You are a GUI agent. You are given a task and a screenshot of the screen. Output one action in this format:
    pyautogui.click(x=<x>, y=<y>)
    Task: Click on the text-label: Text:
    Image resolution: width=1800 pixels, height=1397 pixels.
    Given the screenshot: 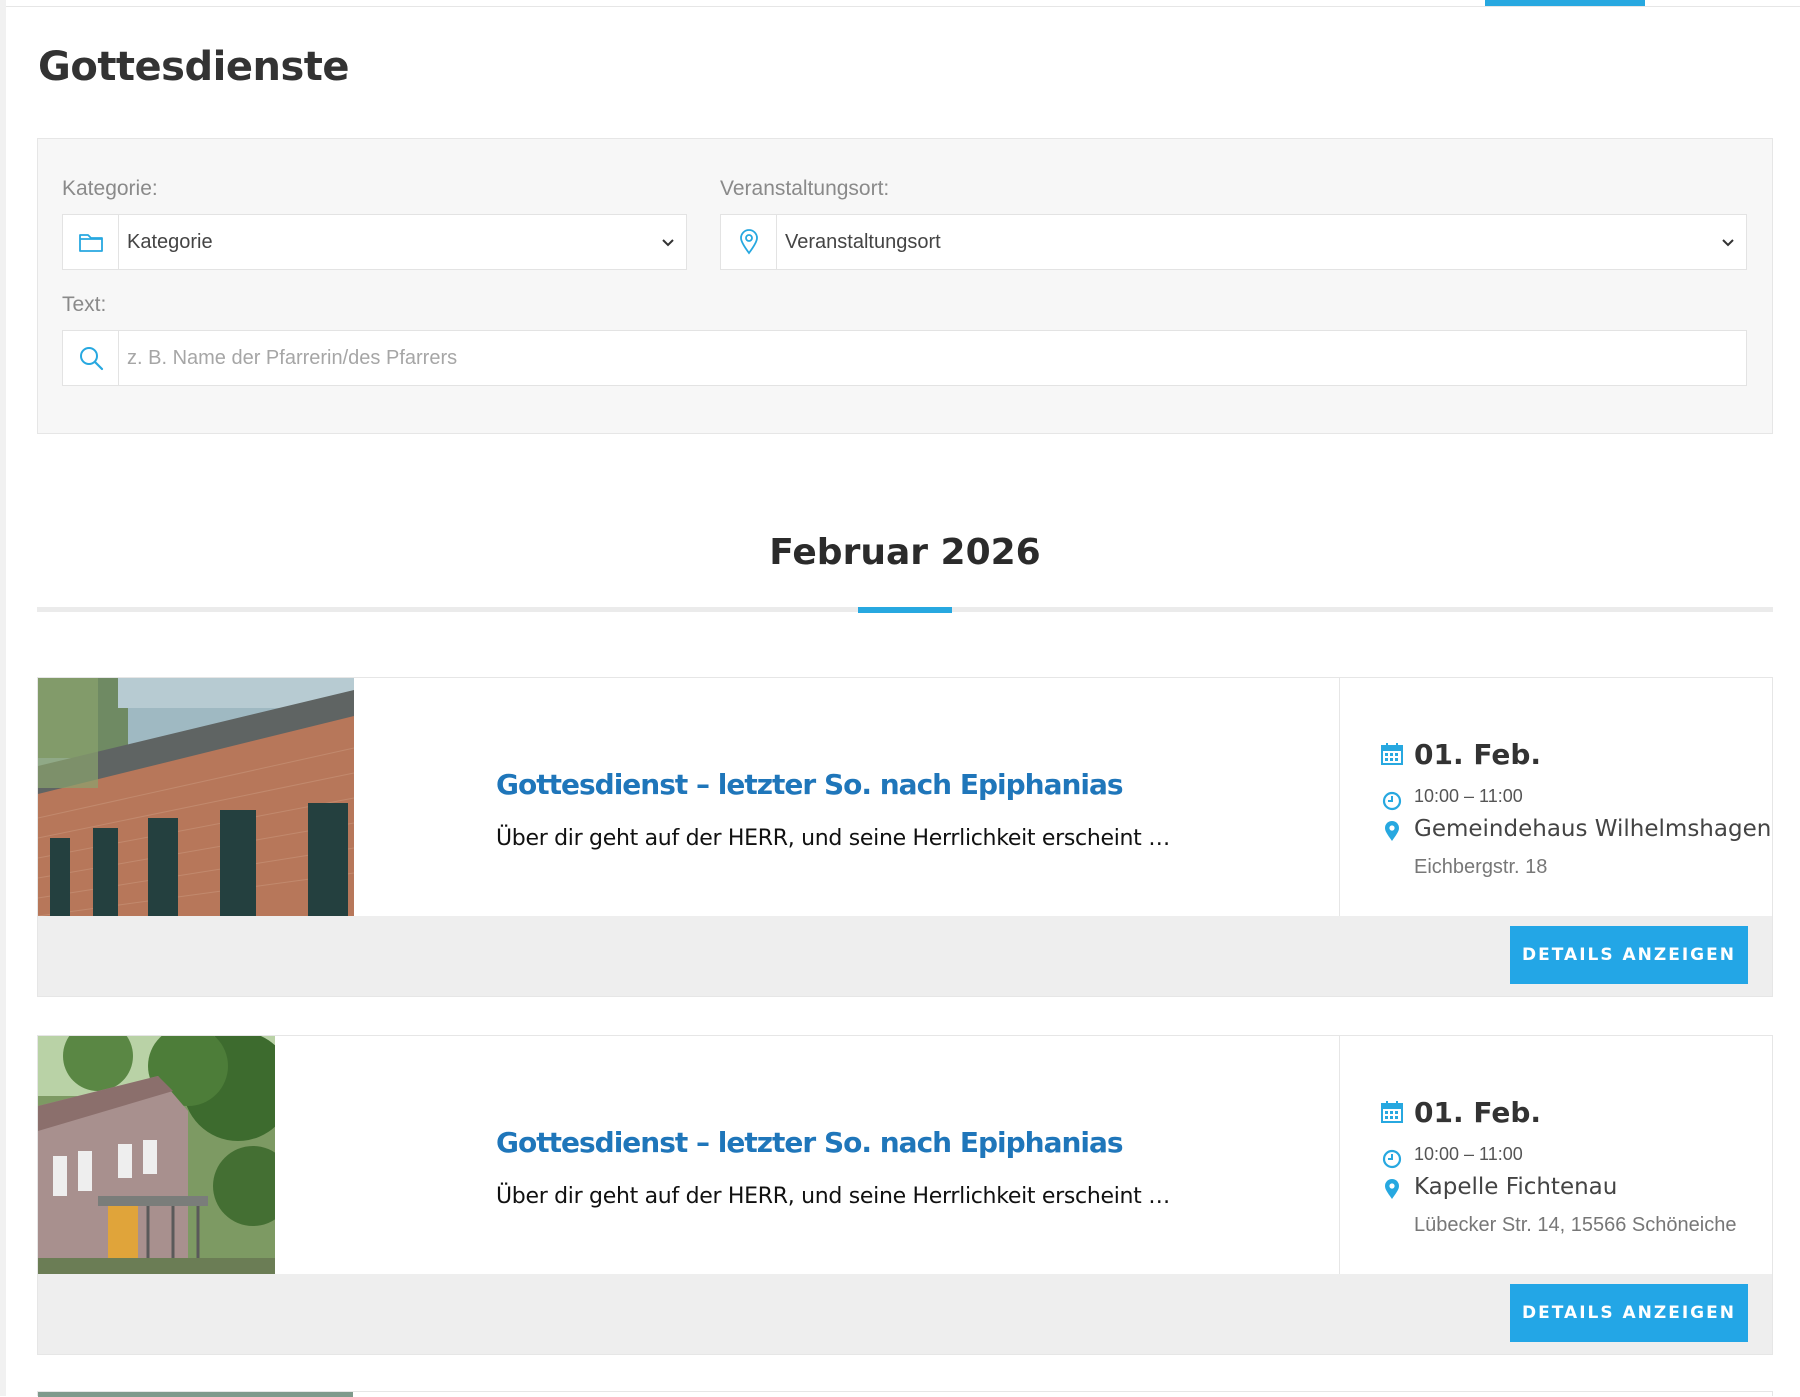 What is the action you would take?
    pyautogui.click(x=84, y=304)
    